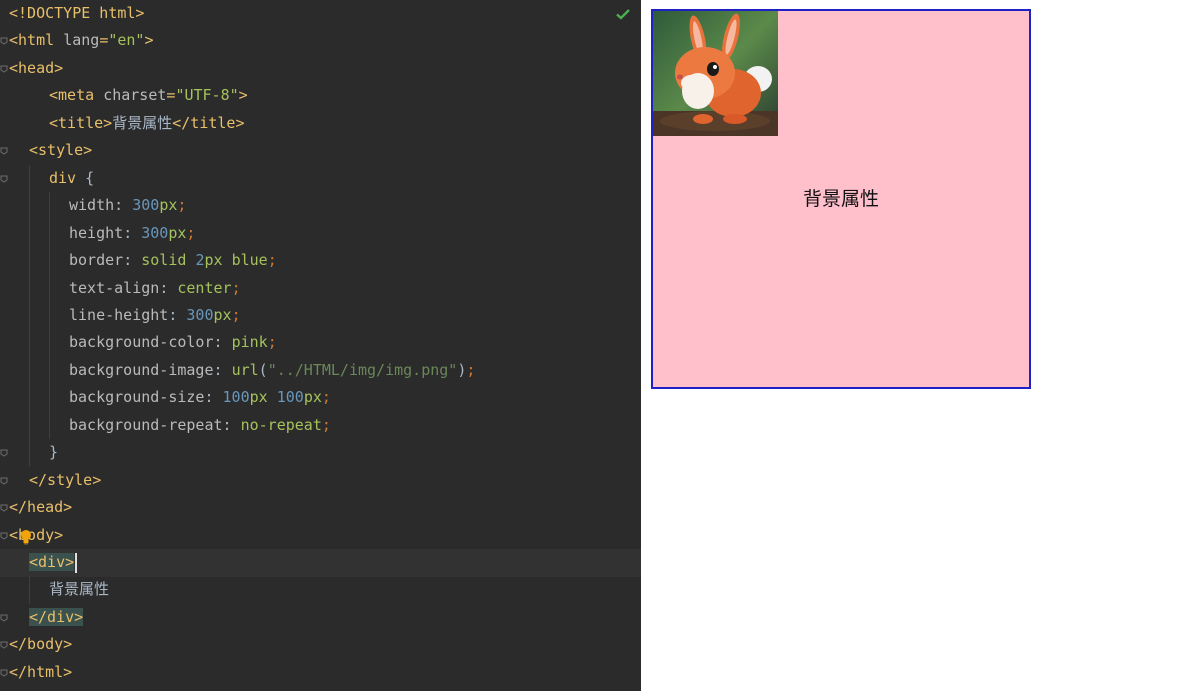 The height and width of the screenshot is (691, 1183). What do you see at coordinates (148, 96) in the screenshot?
I see `code-text: <meta charset="UTF-8">` at bounding box center [148, 96].